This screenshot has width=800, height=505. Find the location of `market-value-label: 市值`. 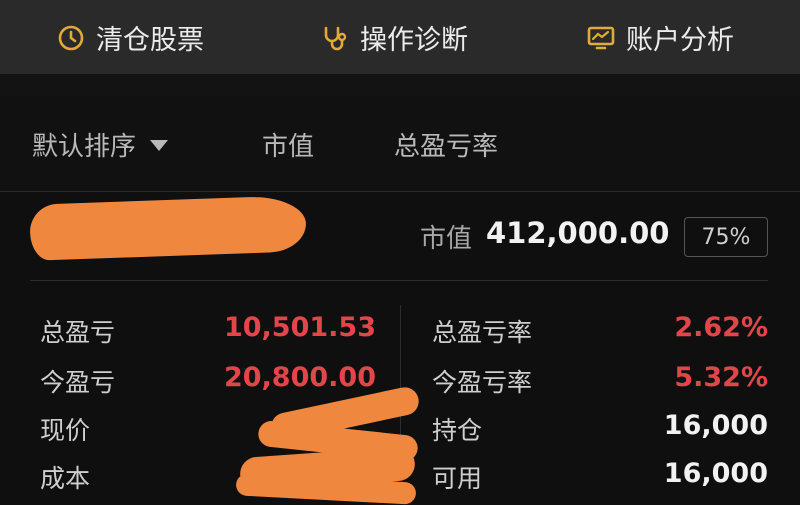

market-value-label: 市值 is located at coordinates (446, 239).